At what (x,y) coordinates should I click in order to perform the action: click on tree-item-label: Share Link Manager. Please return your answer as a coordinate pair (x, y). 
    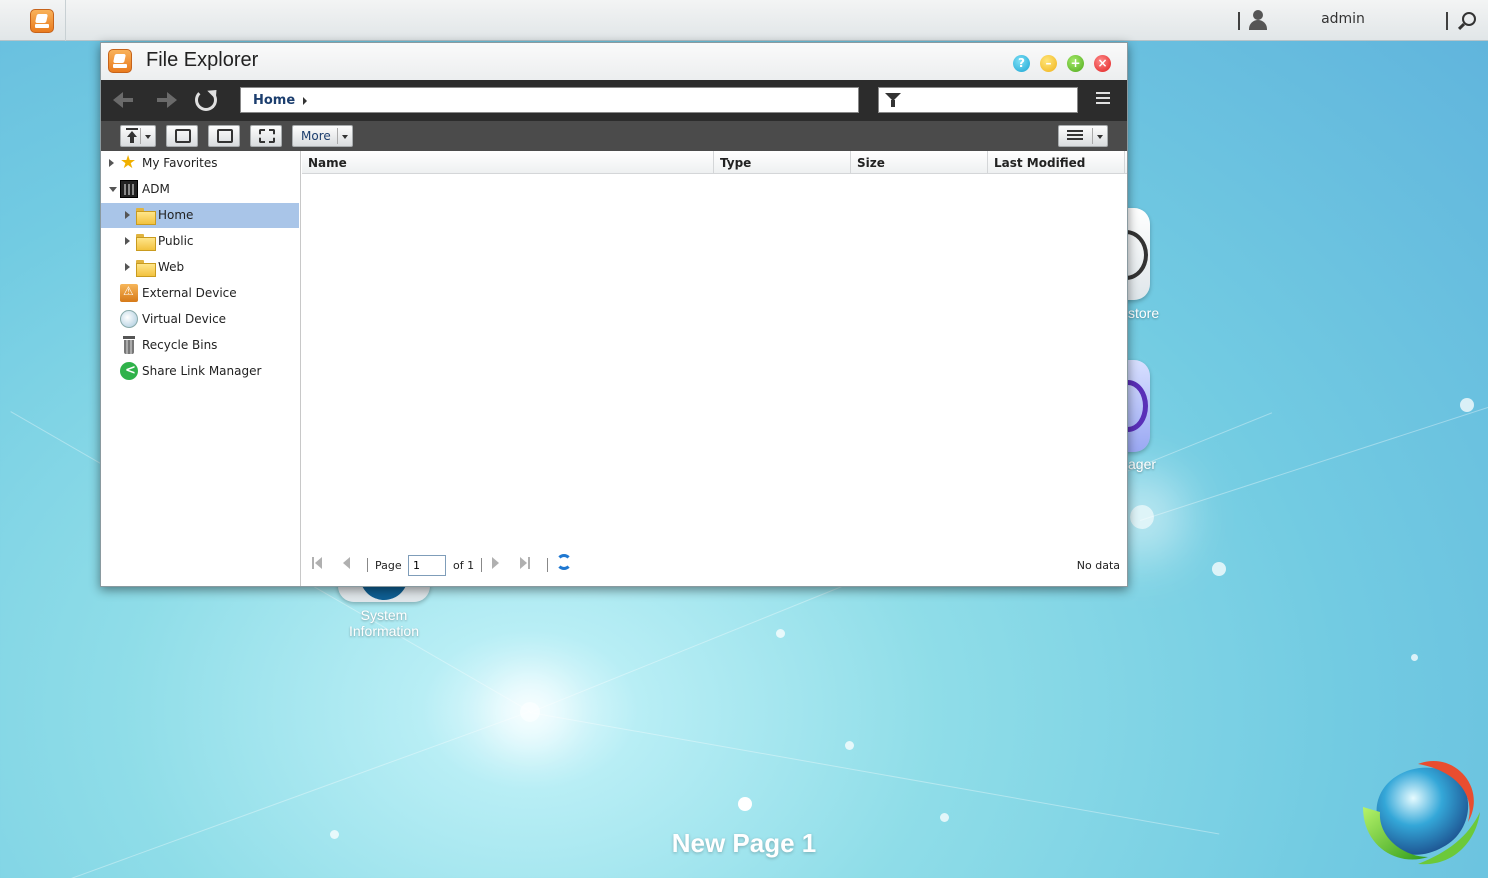
    Looking at the image, I should click on (202, 371).